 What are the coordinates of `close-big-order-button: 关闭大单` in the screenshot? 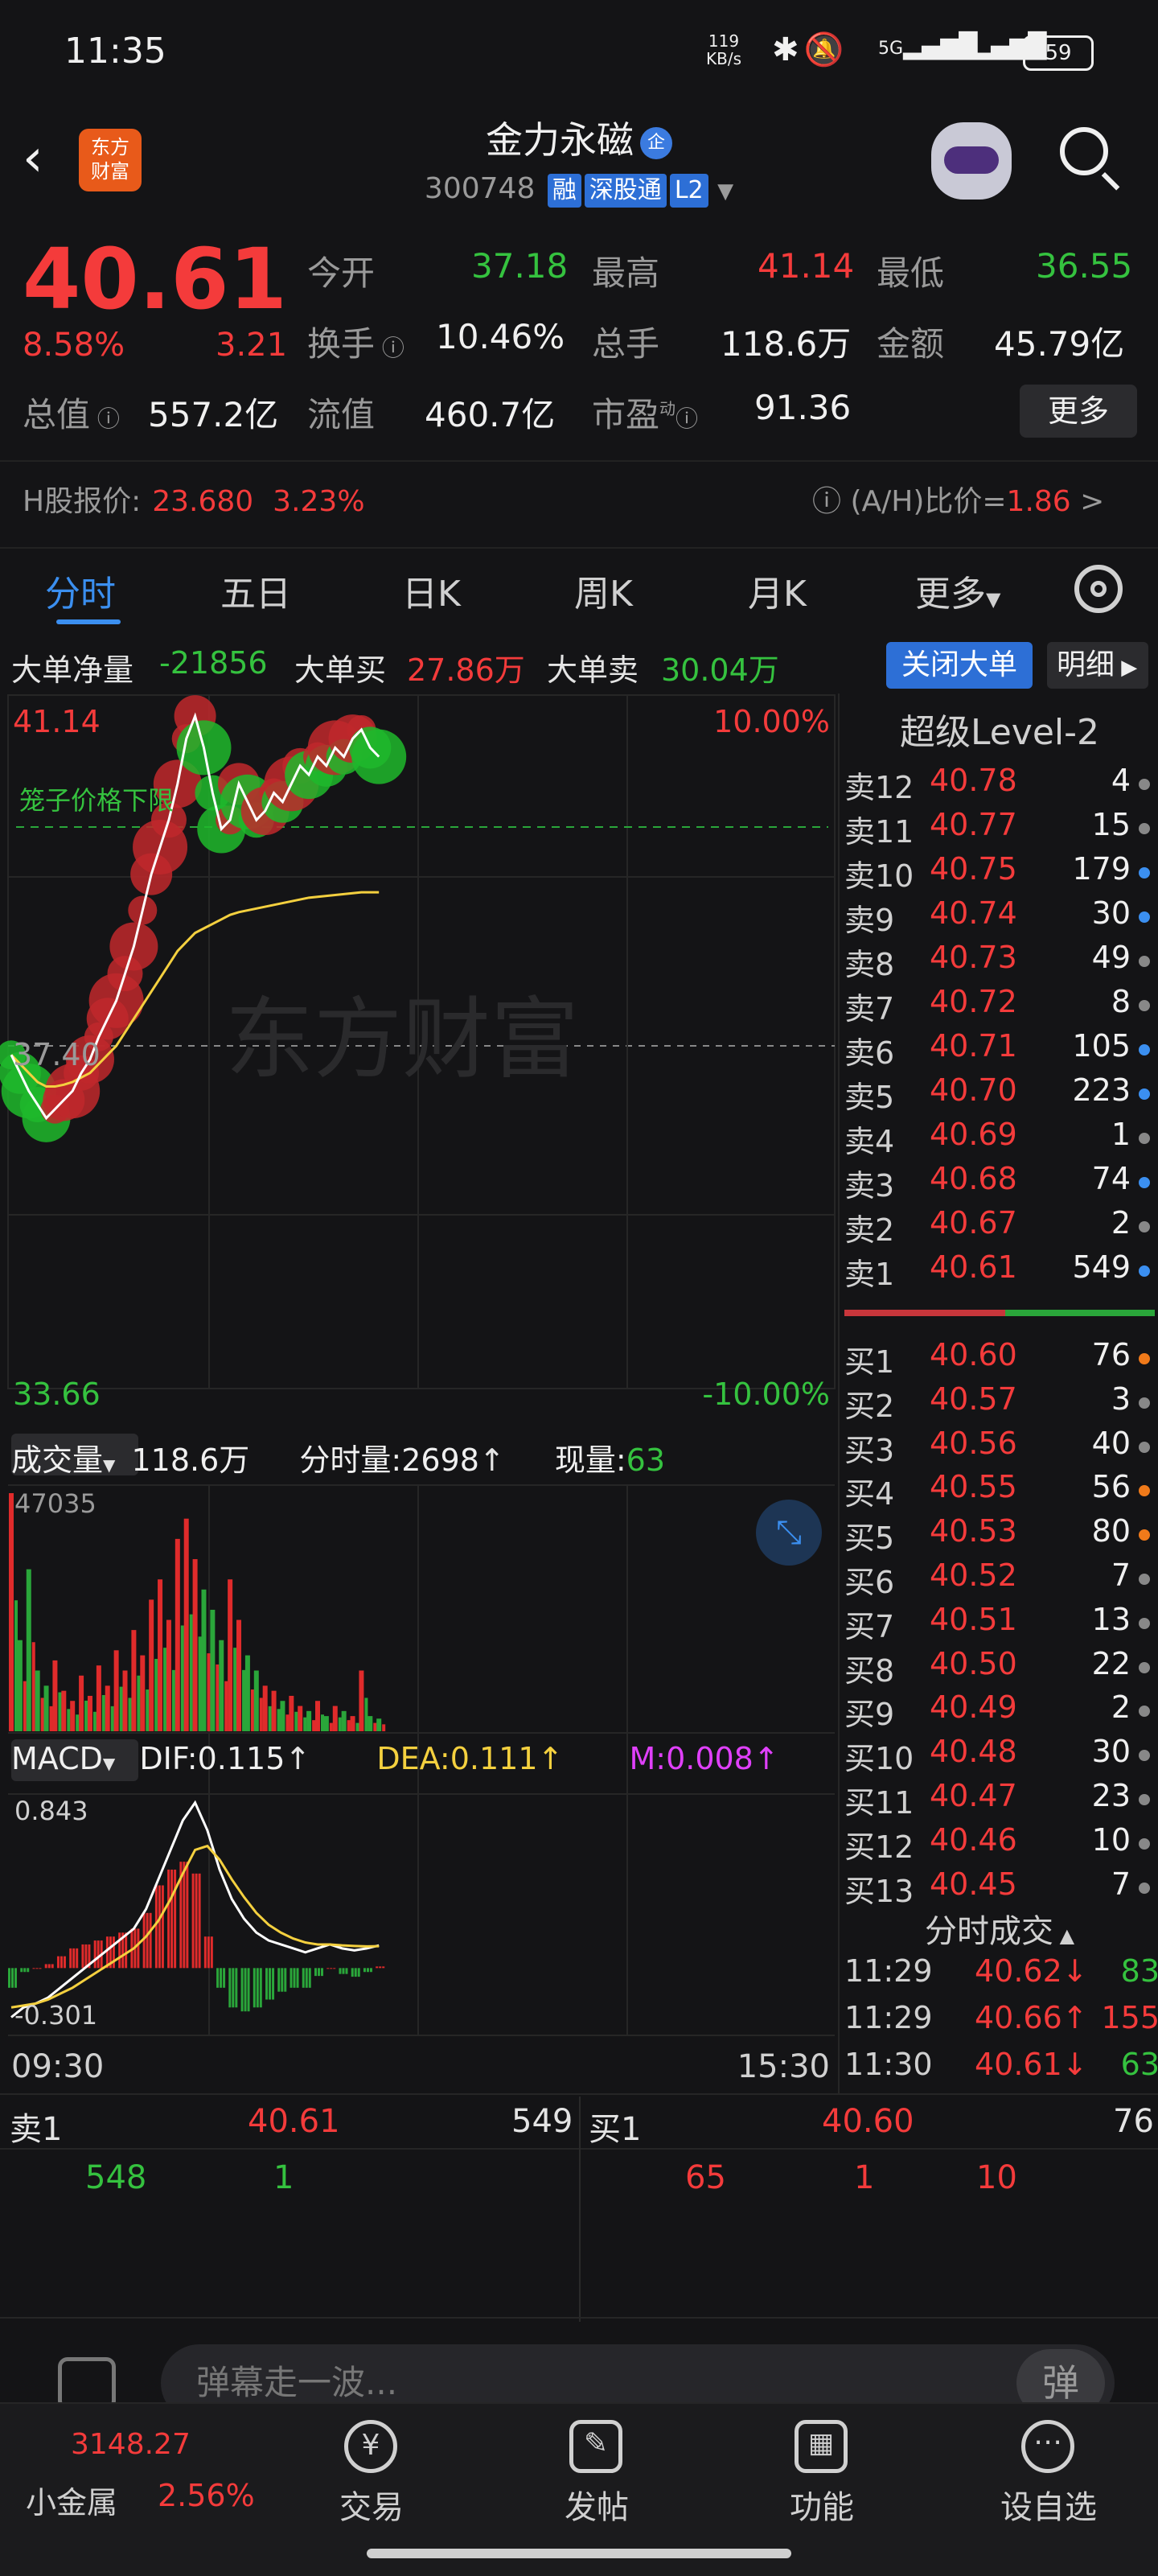 It's located at (959, 665).